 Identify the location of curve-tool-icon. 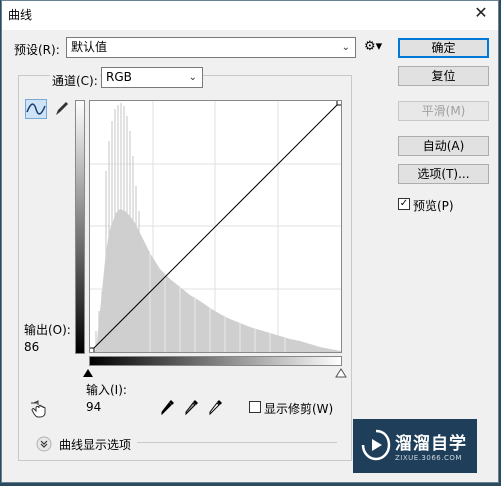
(36, 109).